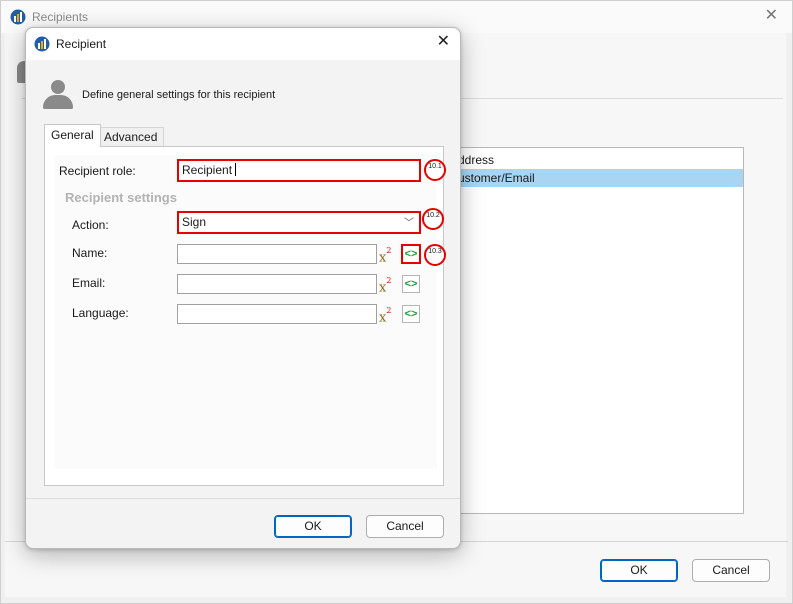  What do you see at coordinates (405, 526) in the screenshot?
I see `cancel-button: Cancel` at bounding box center [405, 526].